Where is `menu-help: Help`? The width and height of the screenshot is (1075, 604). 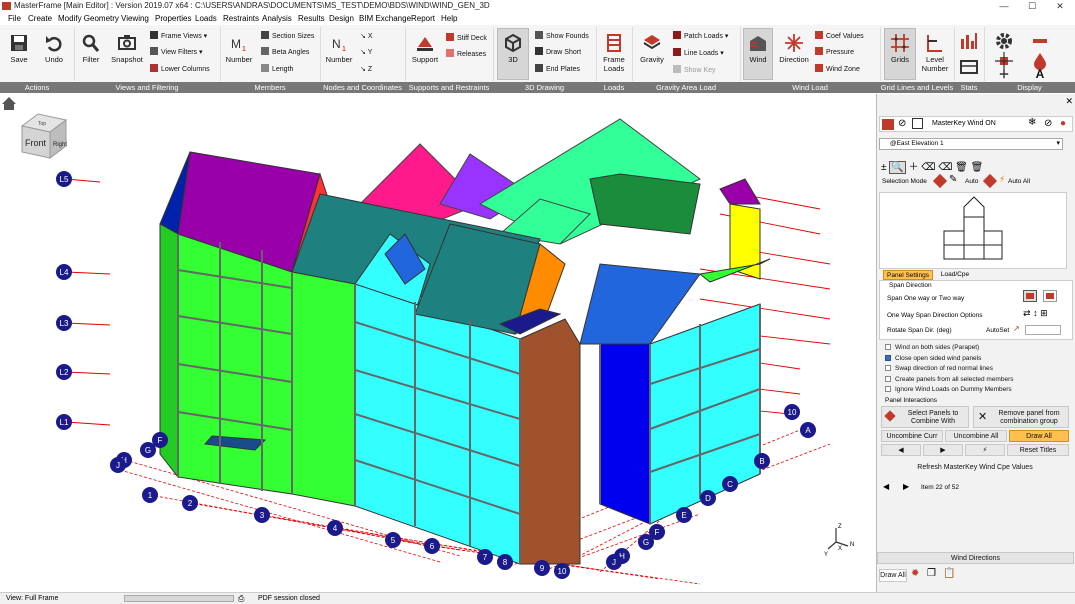
menu-help: Help is located at coordinates (449, 19).